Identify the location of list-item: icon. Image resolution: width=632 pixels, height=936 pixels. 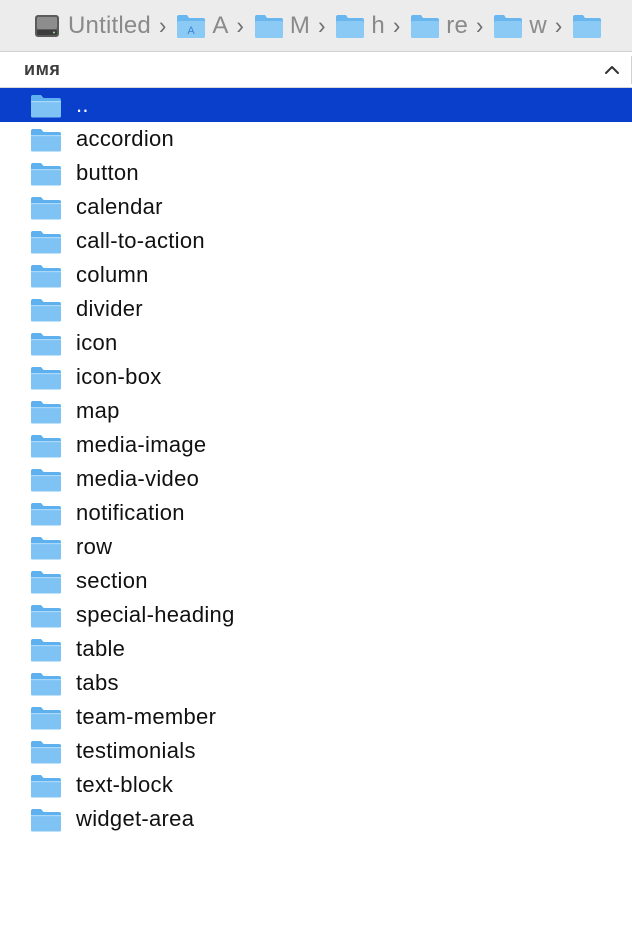
(316, 343).